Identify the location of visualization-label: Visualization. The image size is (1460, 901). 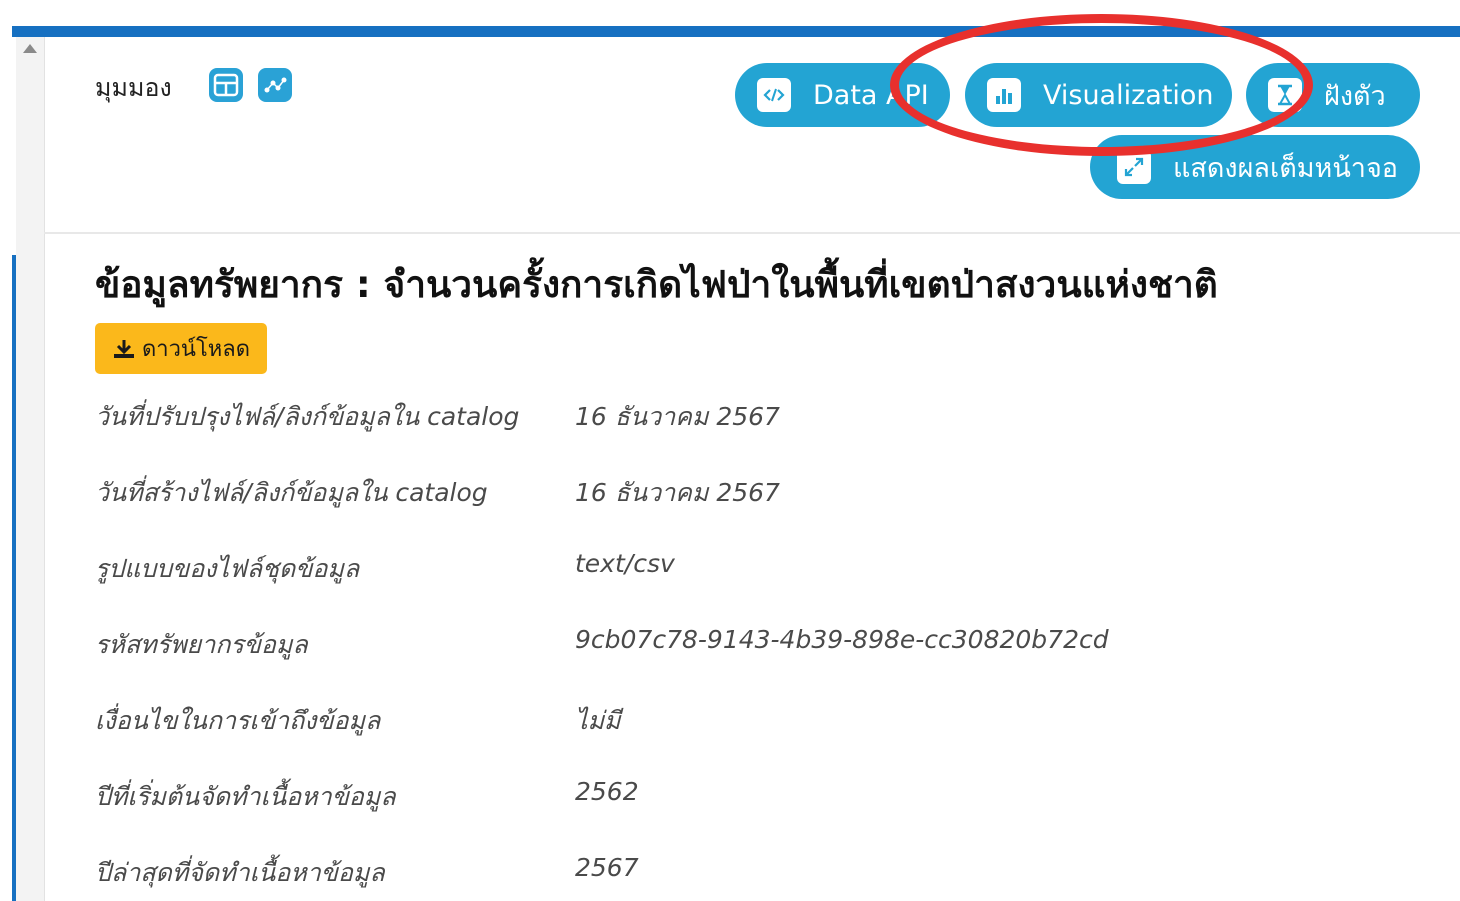
(1128, 95).